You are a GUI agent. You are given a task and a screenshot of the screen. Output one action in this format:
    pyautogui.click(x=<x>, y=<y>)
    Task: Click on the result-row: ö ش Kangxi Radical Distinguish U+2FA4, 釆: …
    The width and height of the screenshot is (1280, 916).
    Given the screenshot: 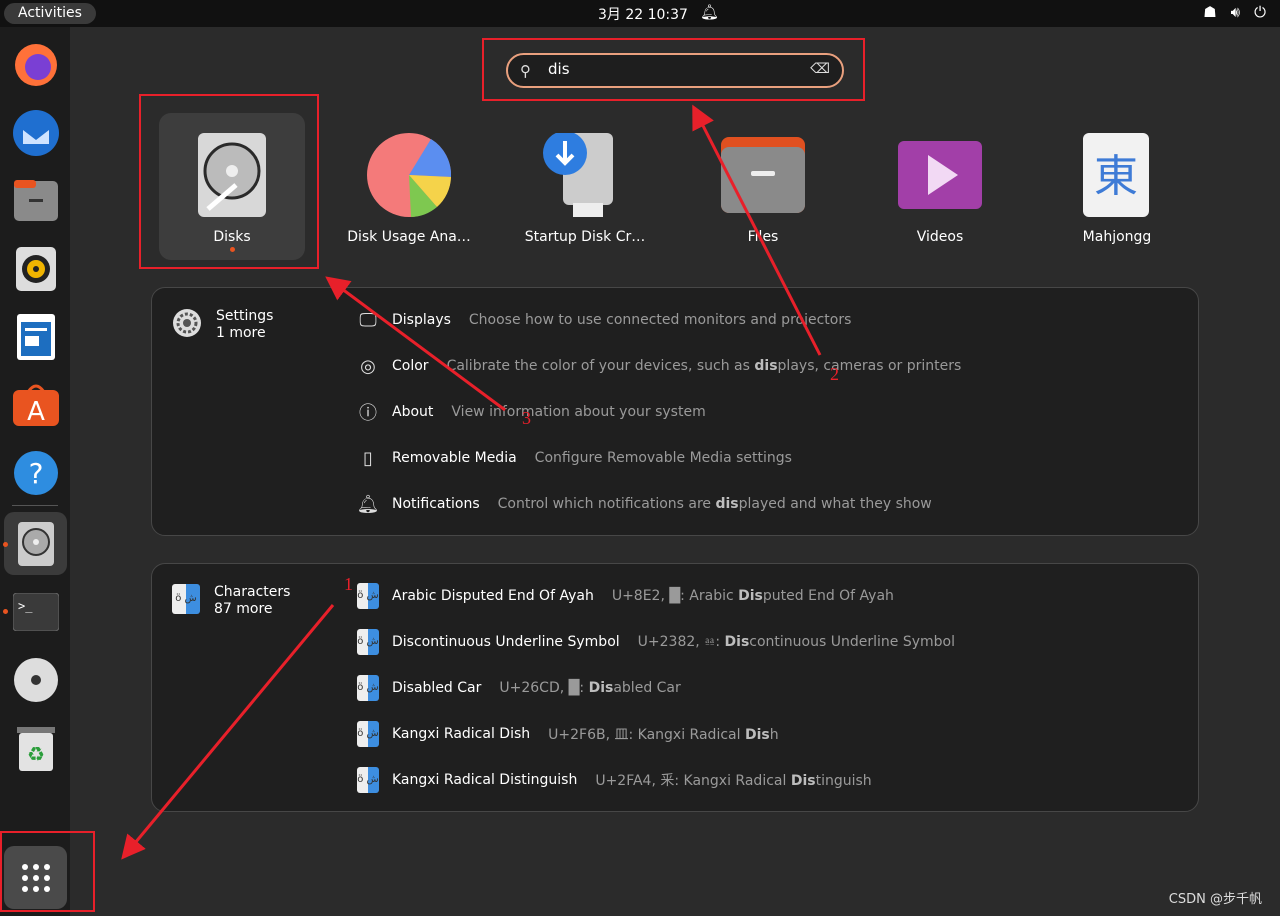 What is the action you would take?
    pyautogui.click(x=614, y=780)
    